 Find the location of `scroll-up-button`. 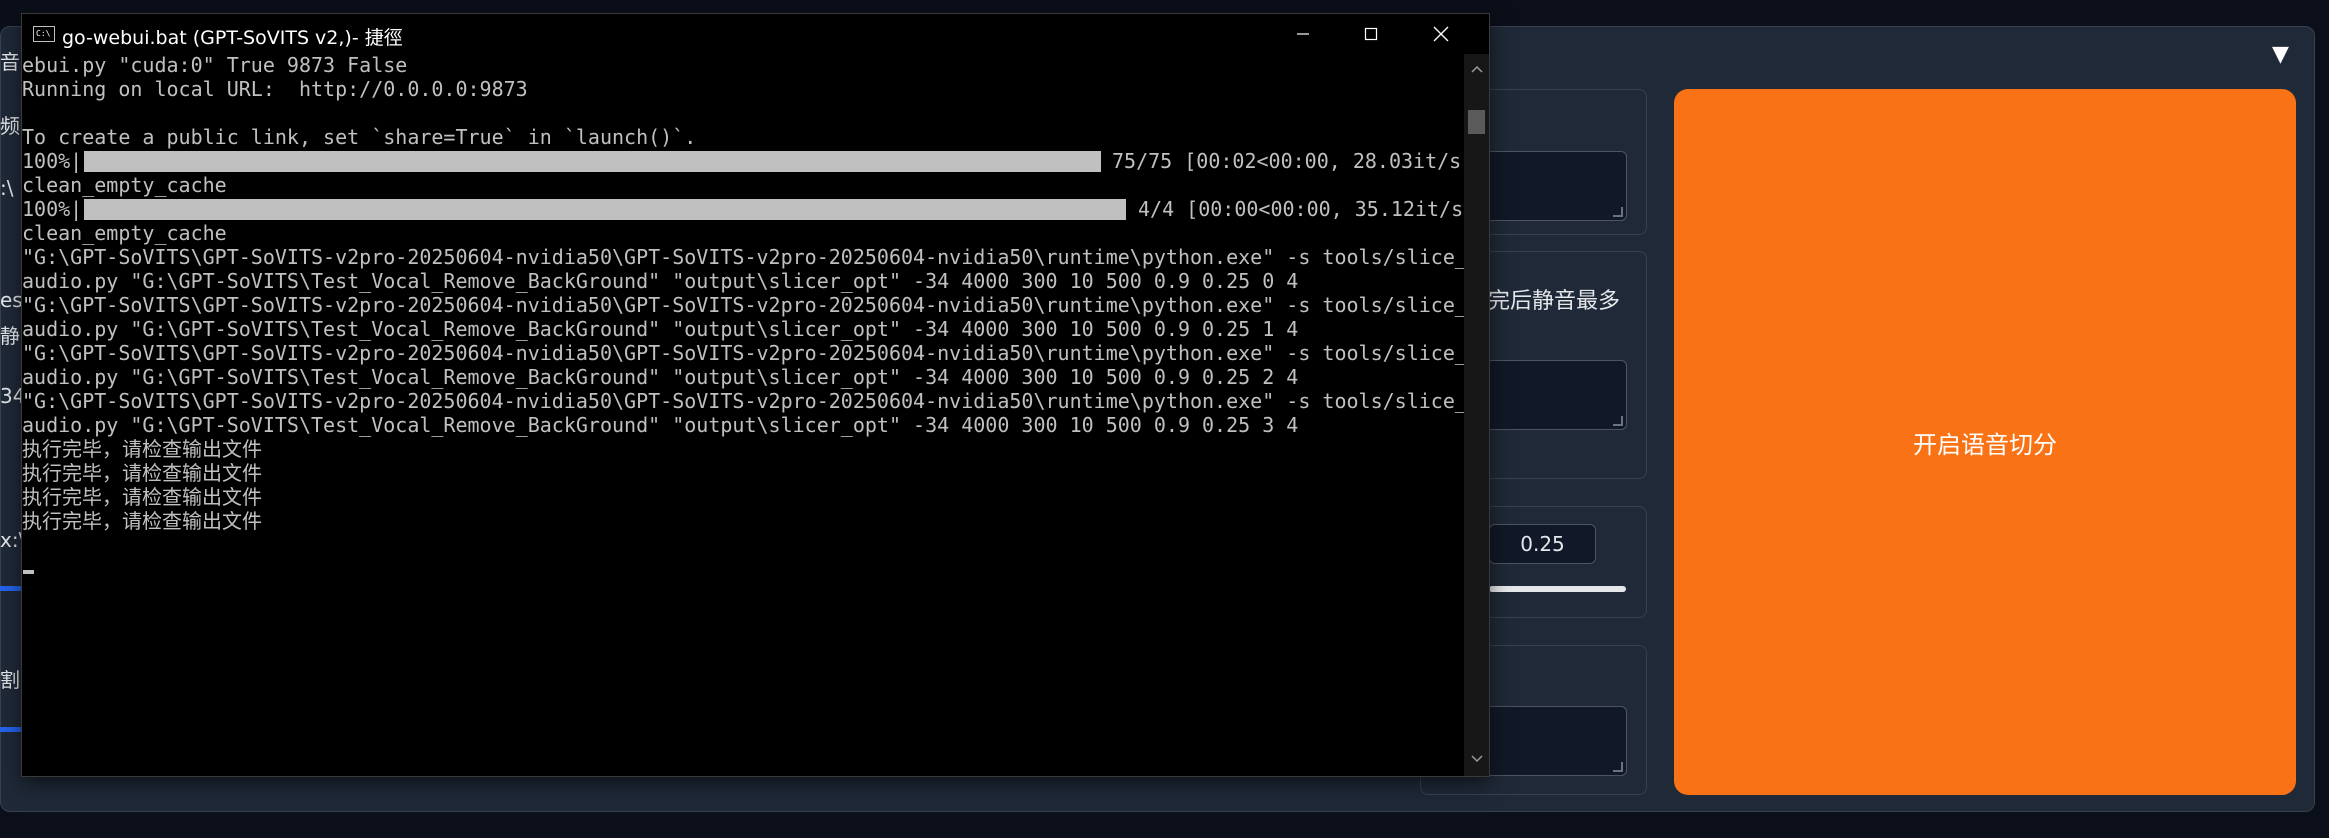

scroll-up-button is located at coordinates (1476, 69).